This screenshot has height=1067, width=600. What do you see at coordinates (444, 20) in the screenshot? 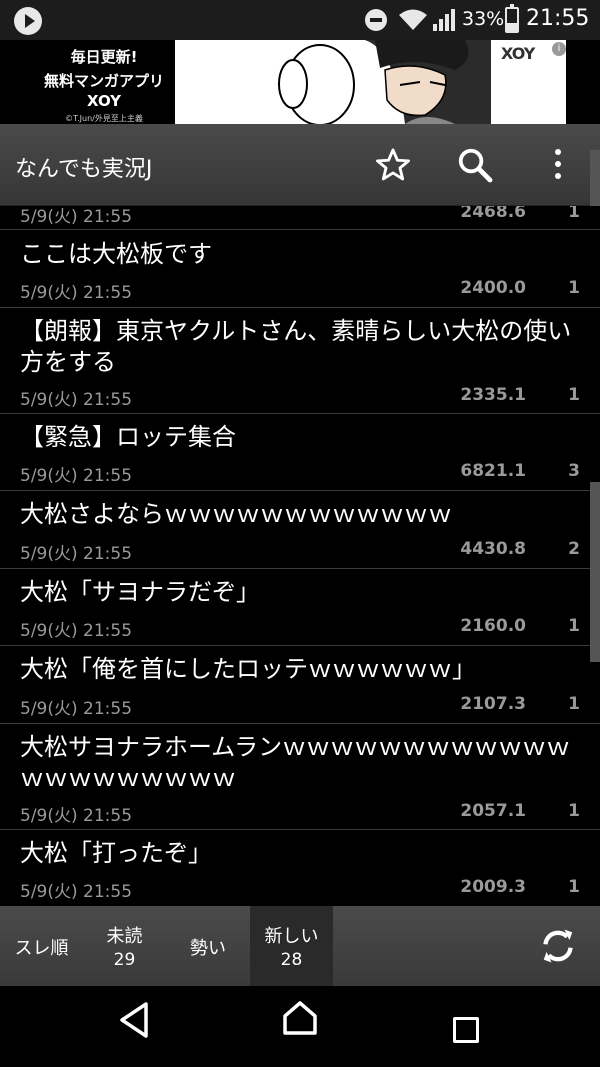
I see `signal-icon` at bounding box center [444, 20].